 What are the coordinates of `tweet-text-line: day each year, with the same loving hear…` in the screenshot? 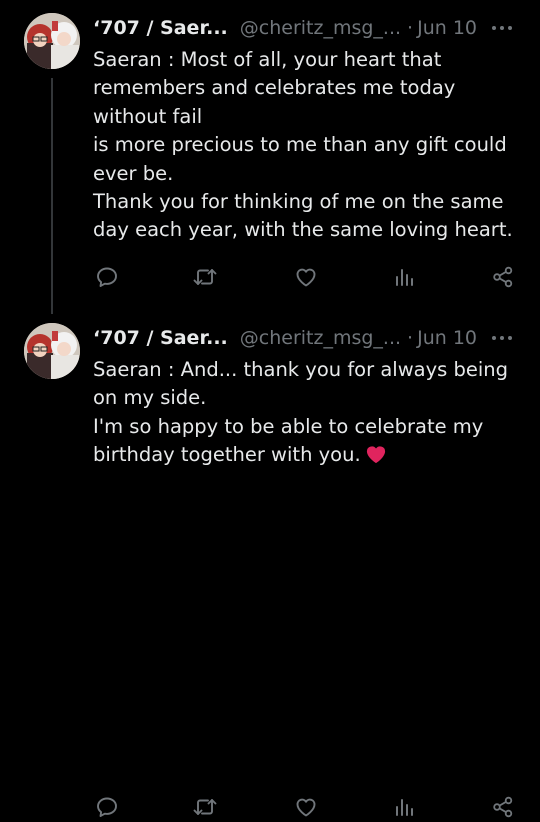 It's located at (303, 230).